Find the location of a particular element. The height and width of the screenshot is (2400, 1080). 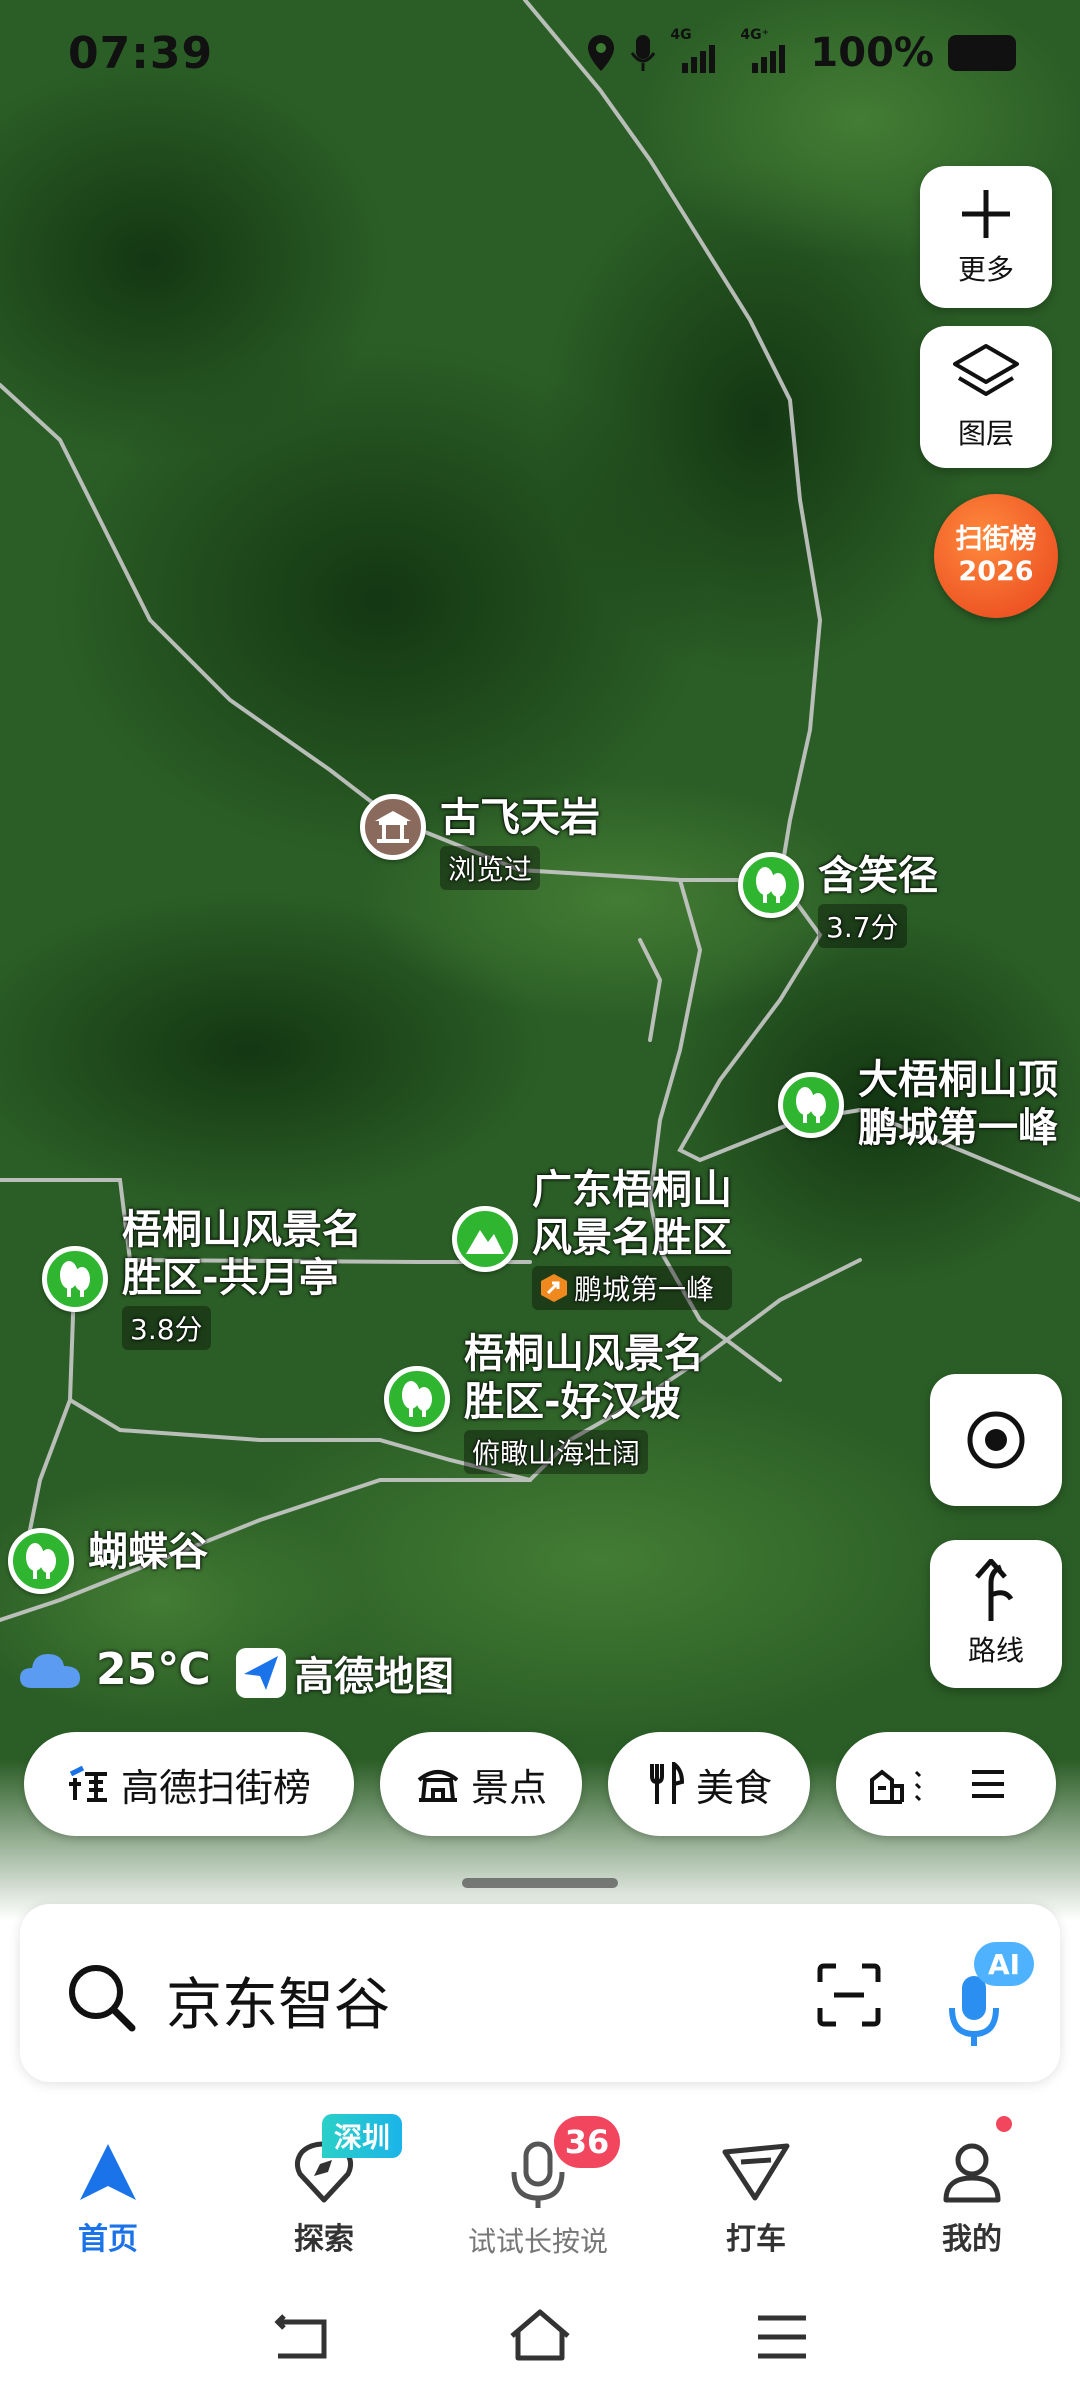

tab-profile: 我的 is located at coordinates (972, 2187).